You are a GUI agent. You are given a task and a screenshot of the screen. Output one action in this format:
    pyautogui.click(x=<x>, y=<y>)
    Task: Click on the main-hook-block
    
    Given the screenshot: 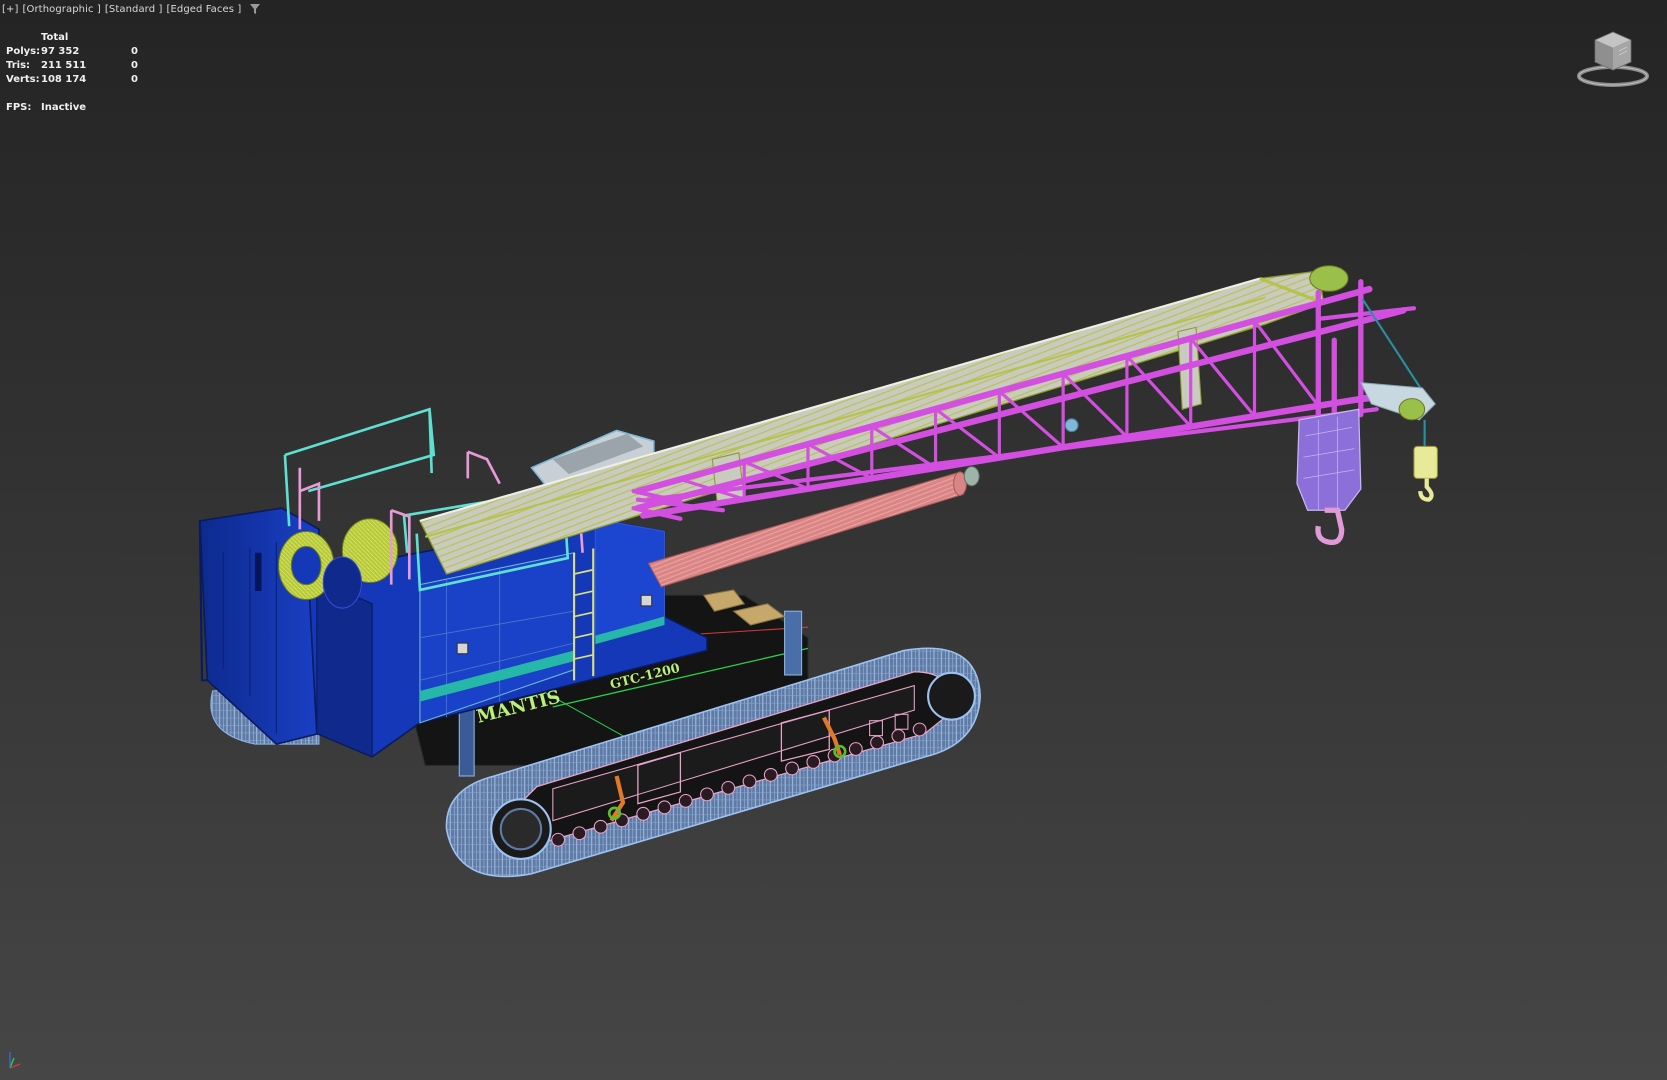 What is the action you would take?
    pyautogui.click(x=1329, y=477)
    